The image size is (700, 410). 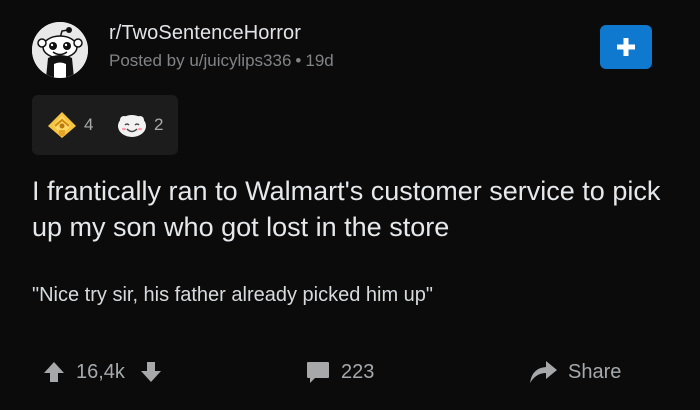 What do you see at coordinates (240, 60) in the screenshot?
I see `author-link: u/juicylips336` at bounding box center [240, 60].